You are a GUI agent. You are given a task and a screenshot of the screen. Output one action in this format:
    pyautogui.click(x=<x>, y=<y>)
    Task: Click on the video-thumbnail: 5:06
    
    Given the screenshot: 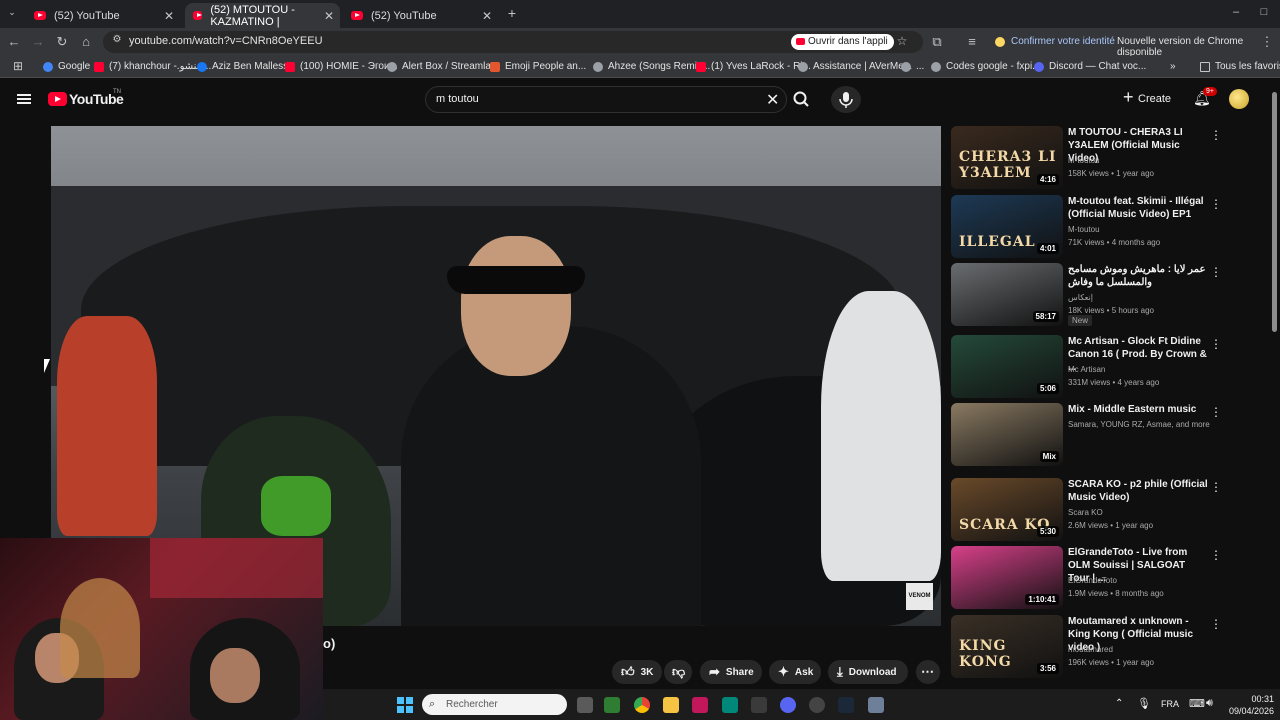 What is the action you would take?
    pyautogui.click(x=1007, y=366)
    